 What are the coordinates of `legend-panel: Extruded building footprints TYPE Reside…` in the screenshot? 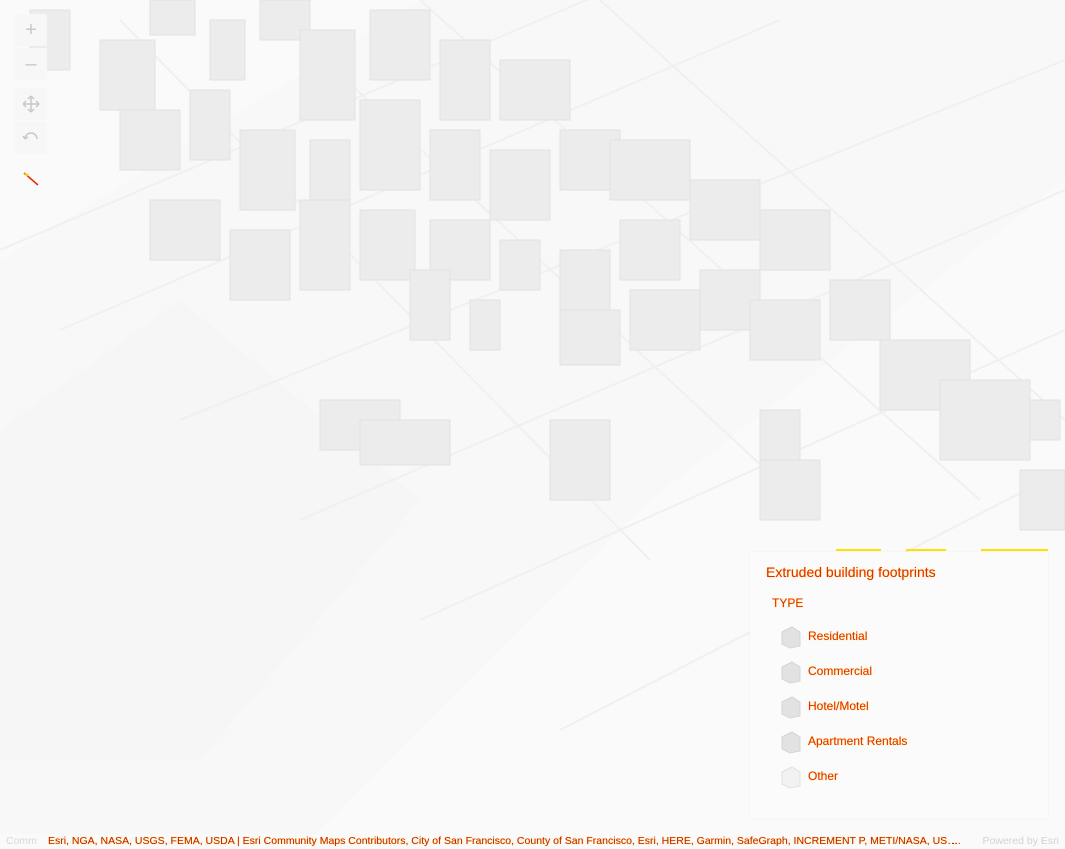 It's located at (899, 685).